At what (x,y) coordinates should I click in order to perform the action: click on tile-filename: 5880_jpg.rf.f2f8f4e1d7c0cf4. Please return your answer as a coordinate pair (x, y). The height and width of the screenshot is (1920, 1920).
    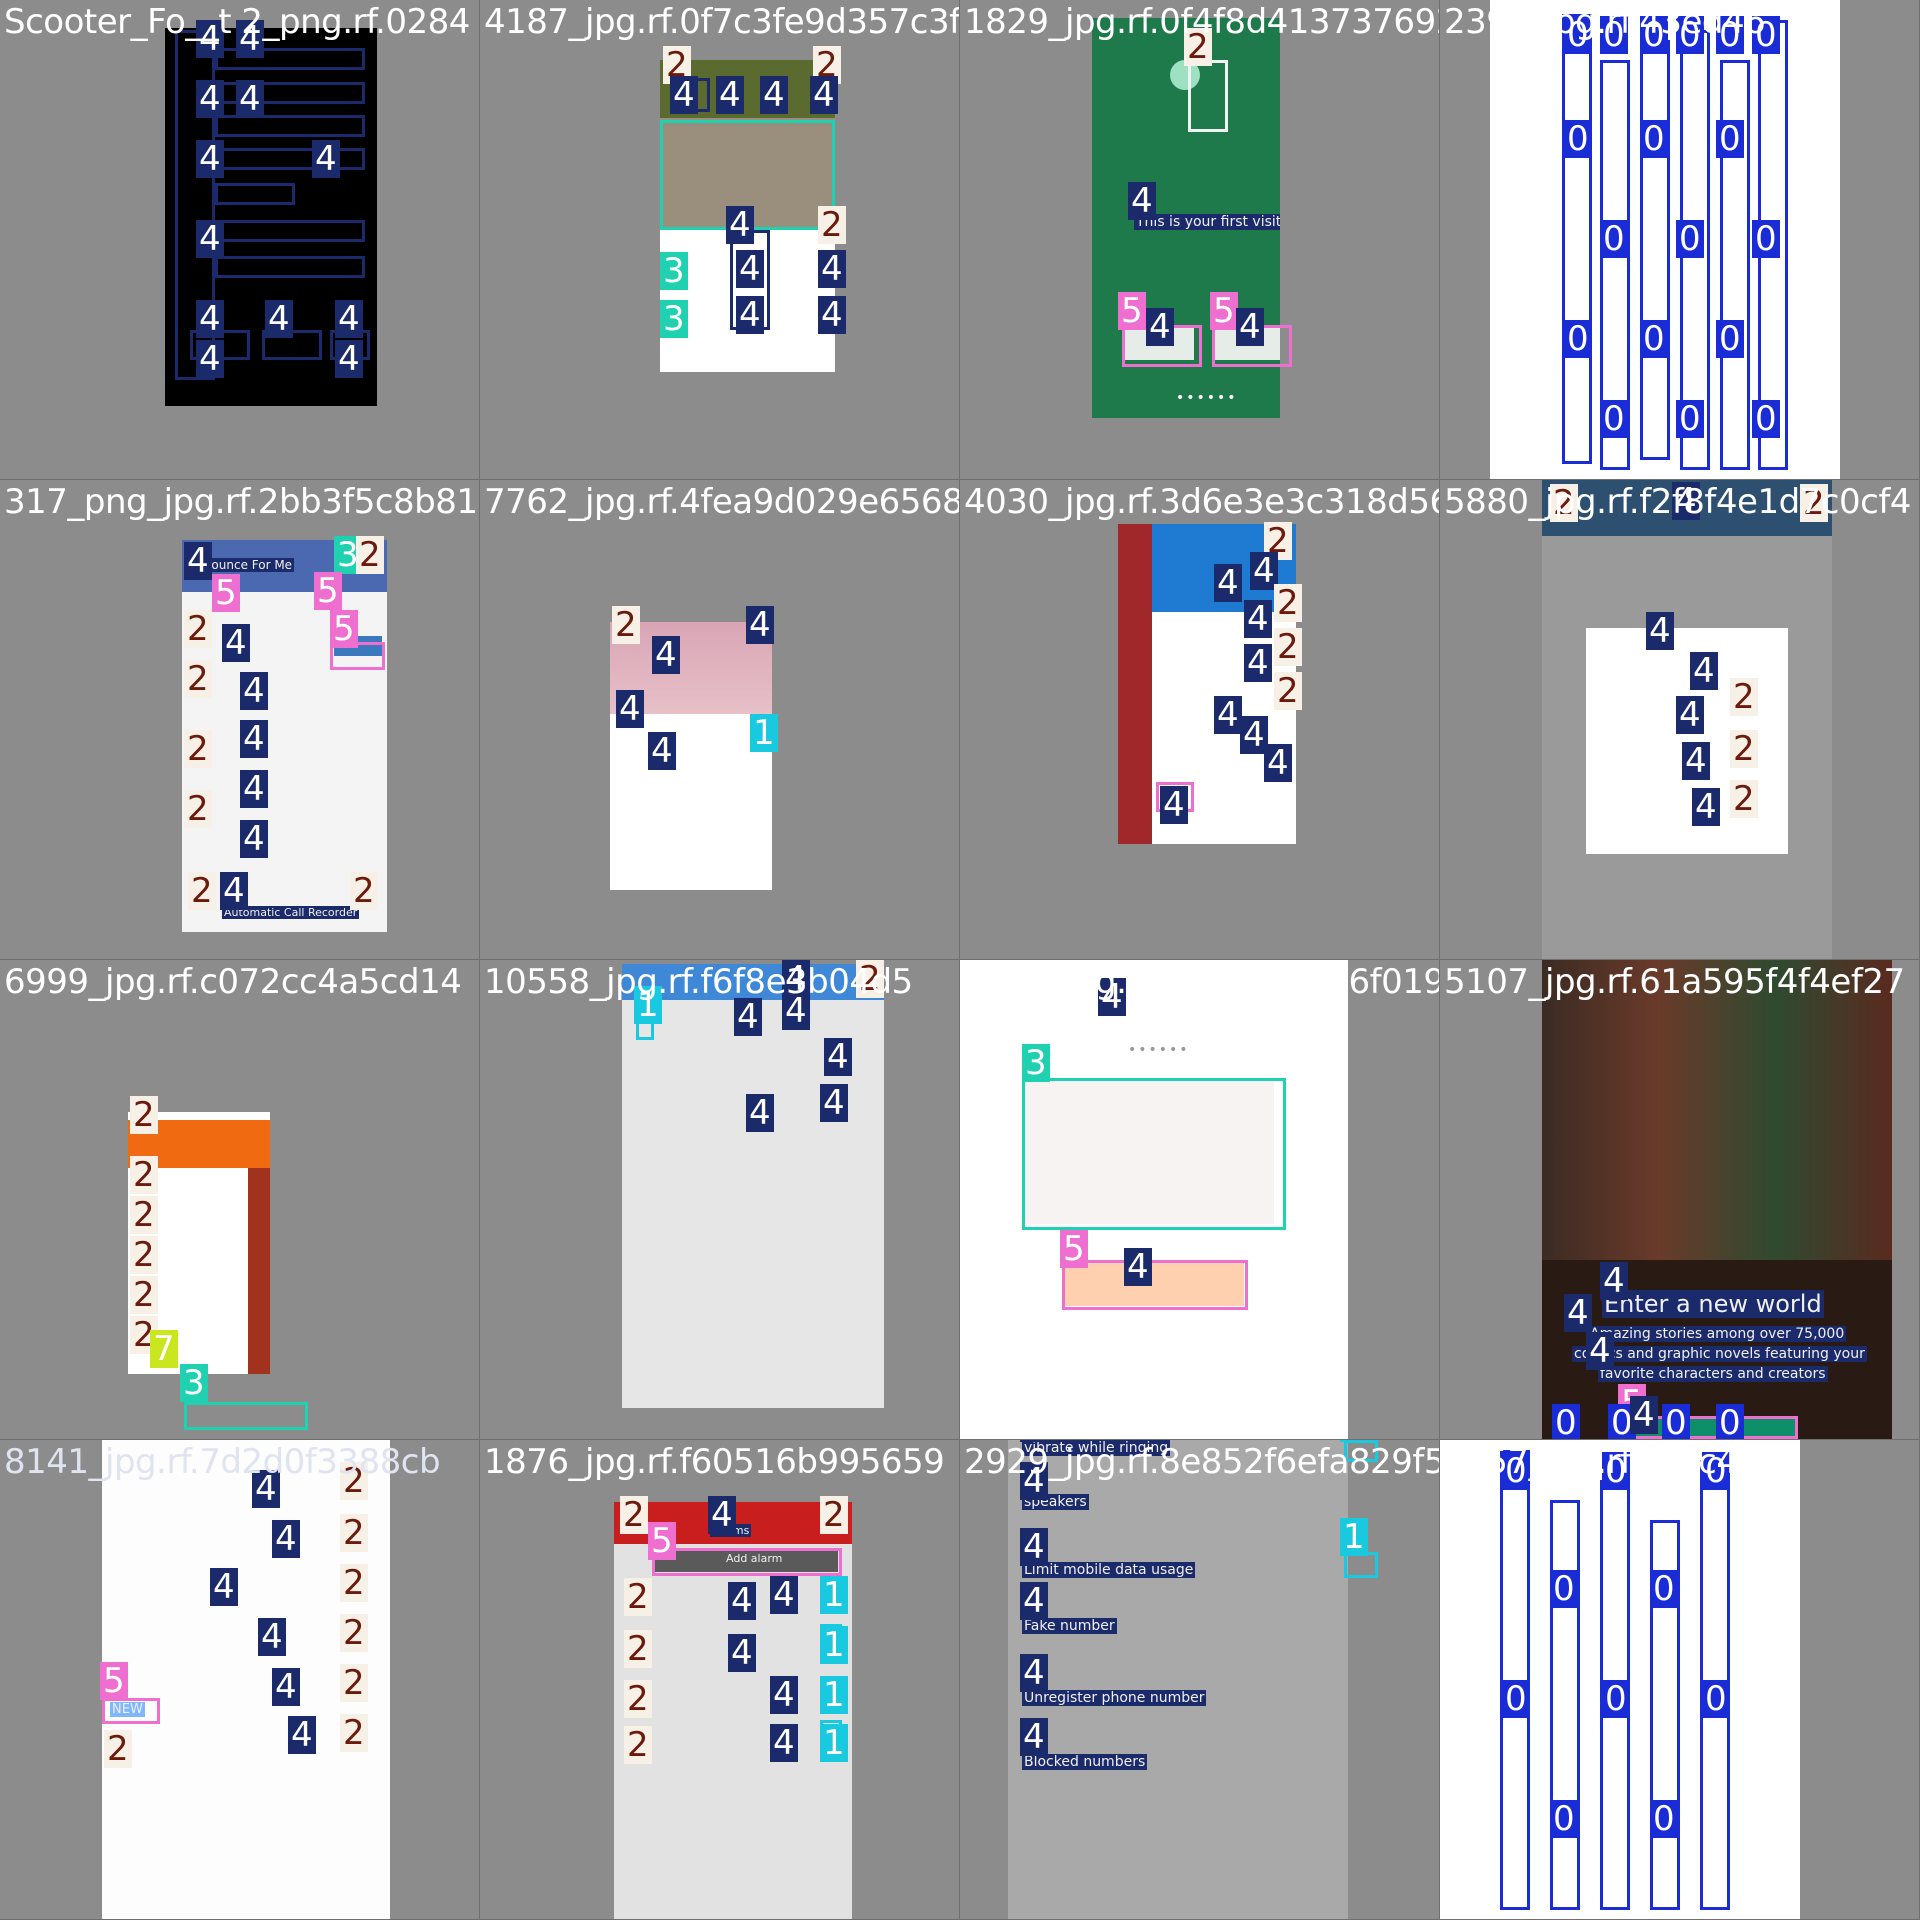
    Looking at the image, I should click on (1677, 502).